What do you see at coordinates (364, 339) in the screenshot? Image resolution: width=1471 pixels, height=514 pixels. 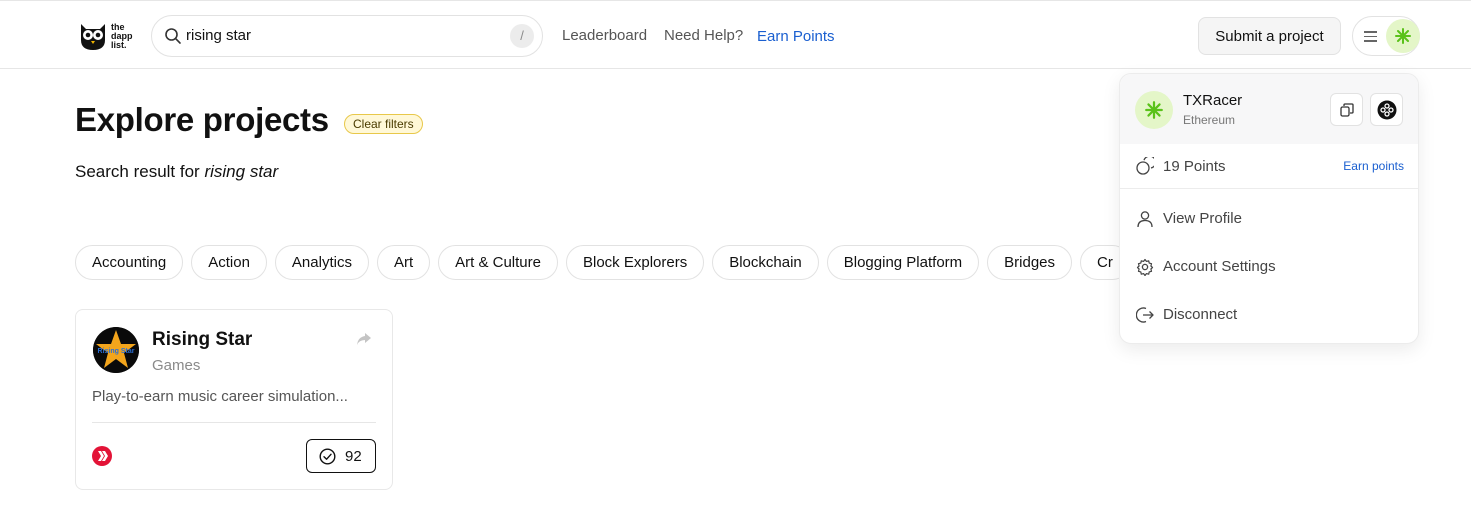 I see `share-icon` at bounding box center [364, 339].